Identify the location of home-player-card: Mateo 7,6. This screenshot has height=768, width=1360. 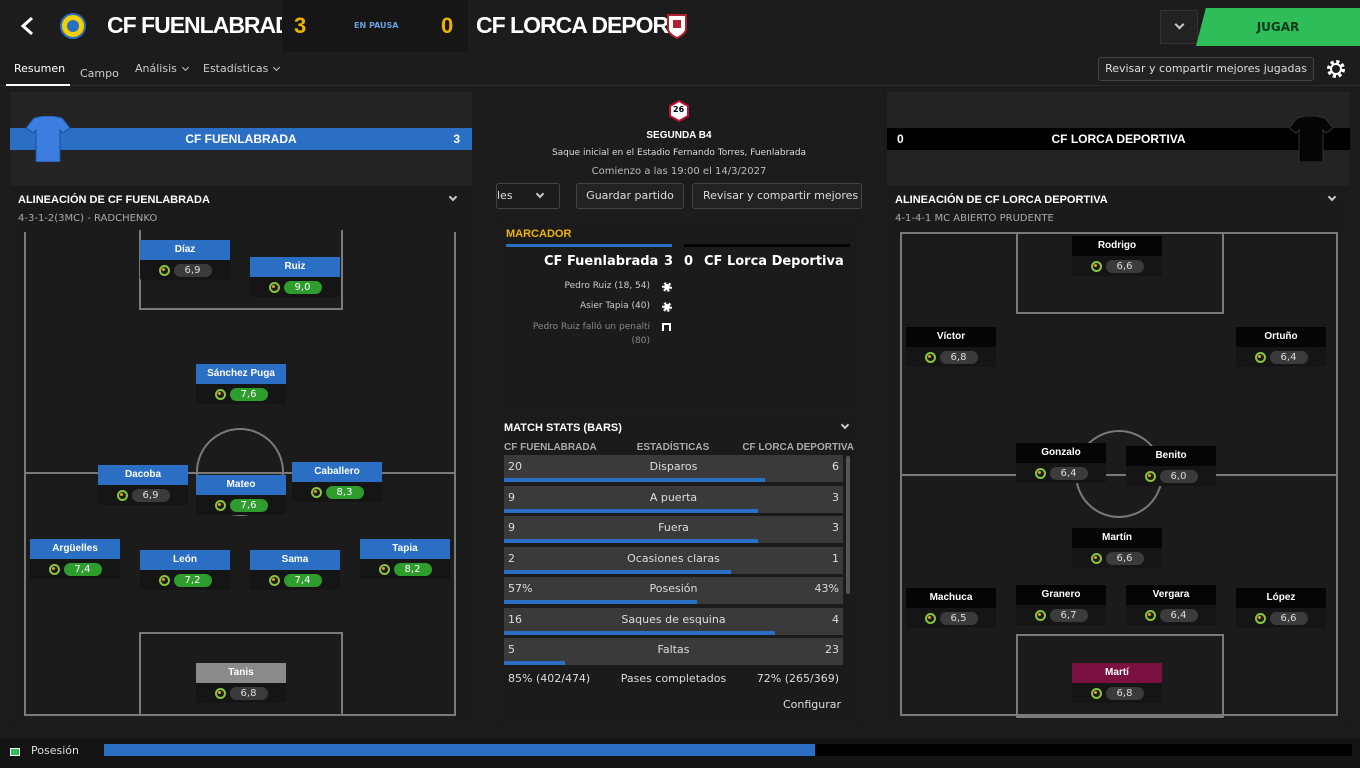
(241, 495).